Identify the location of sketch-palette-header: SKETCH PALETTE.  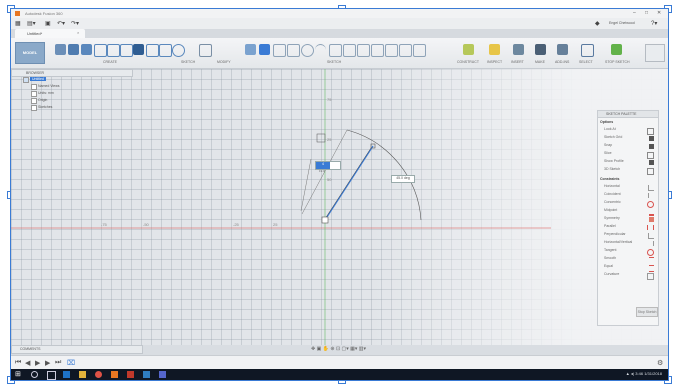
(628, 114).